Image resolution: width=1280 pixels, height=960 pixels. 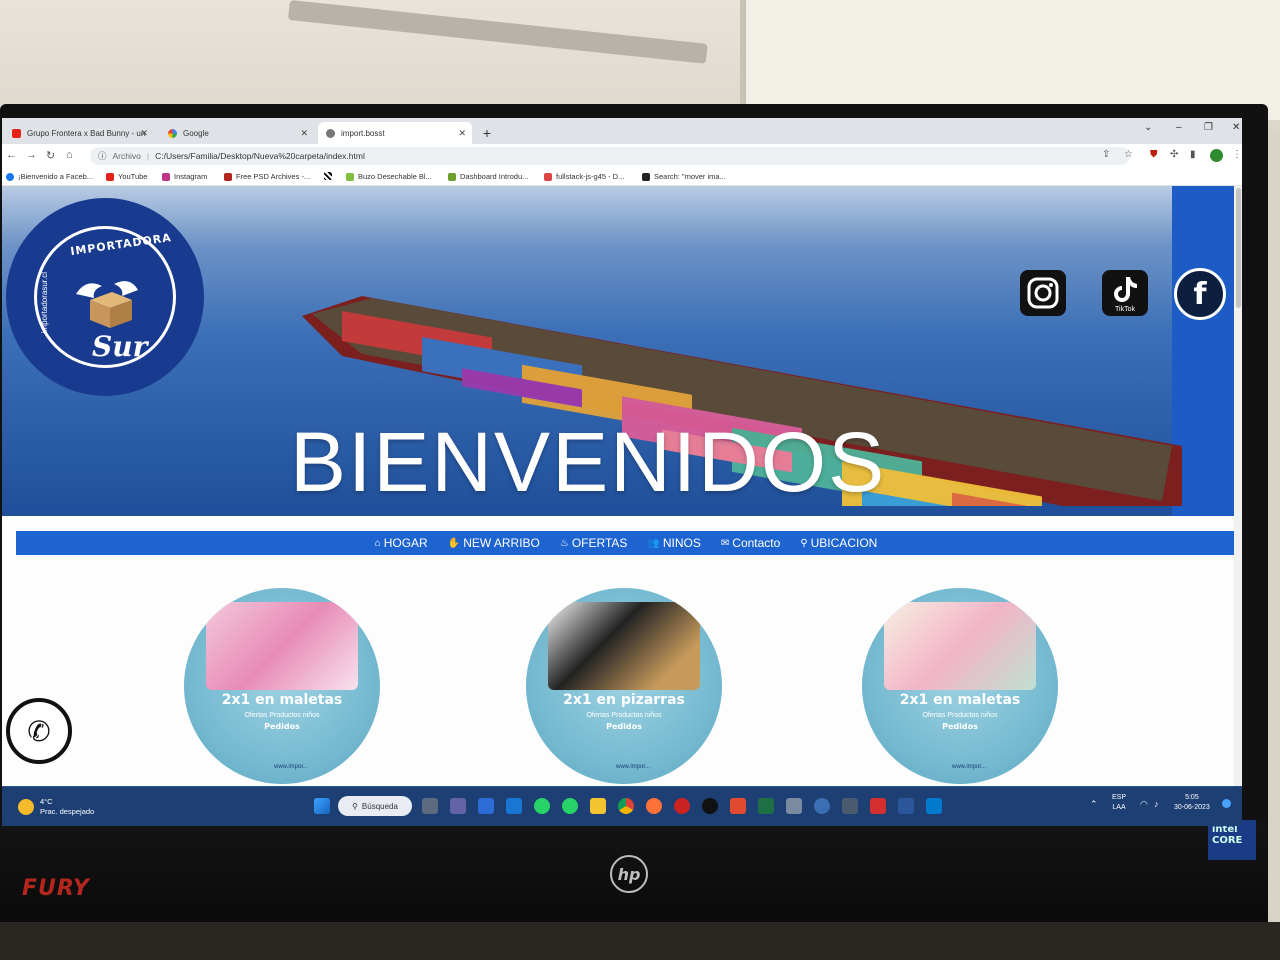 I want to click on nav-label: HOGAR, so click(x=405, y=543).